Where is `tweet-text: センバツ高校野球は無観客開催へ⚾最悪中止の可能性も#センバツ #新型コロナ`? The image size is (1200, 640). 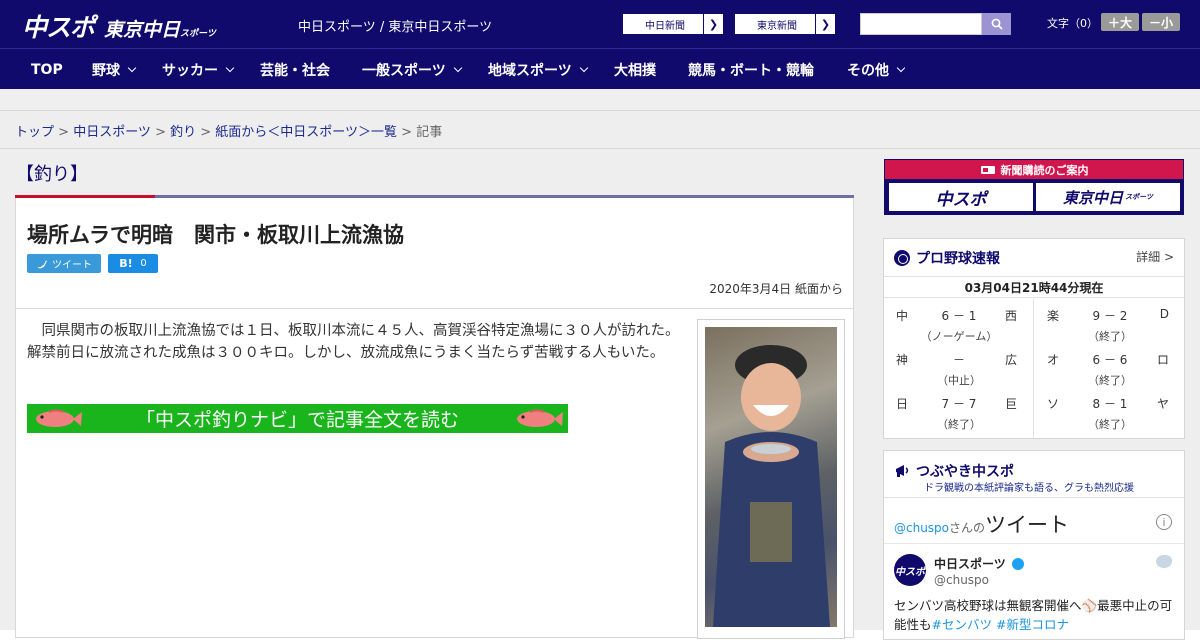
tweet-text: センバツ高校野球は無観客開催へ⚾最悪中止の可能性も#センバツ #新型コロナ is located at coordinates (1036, 615).